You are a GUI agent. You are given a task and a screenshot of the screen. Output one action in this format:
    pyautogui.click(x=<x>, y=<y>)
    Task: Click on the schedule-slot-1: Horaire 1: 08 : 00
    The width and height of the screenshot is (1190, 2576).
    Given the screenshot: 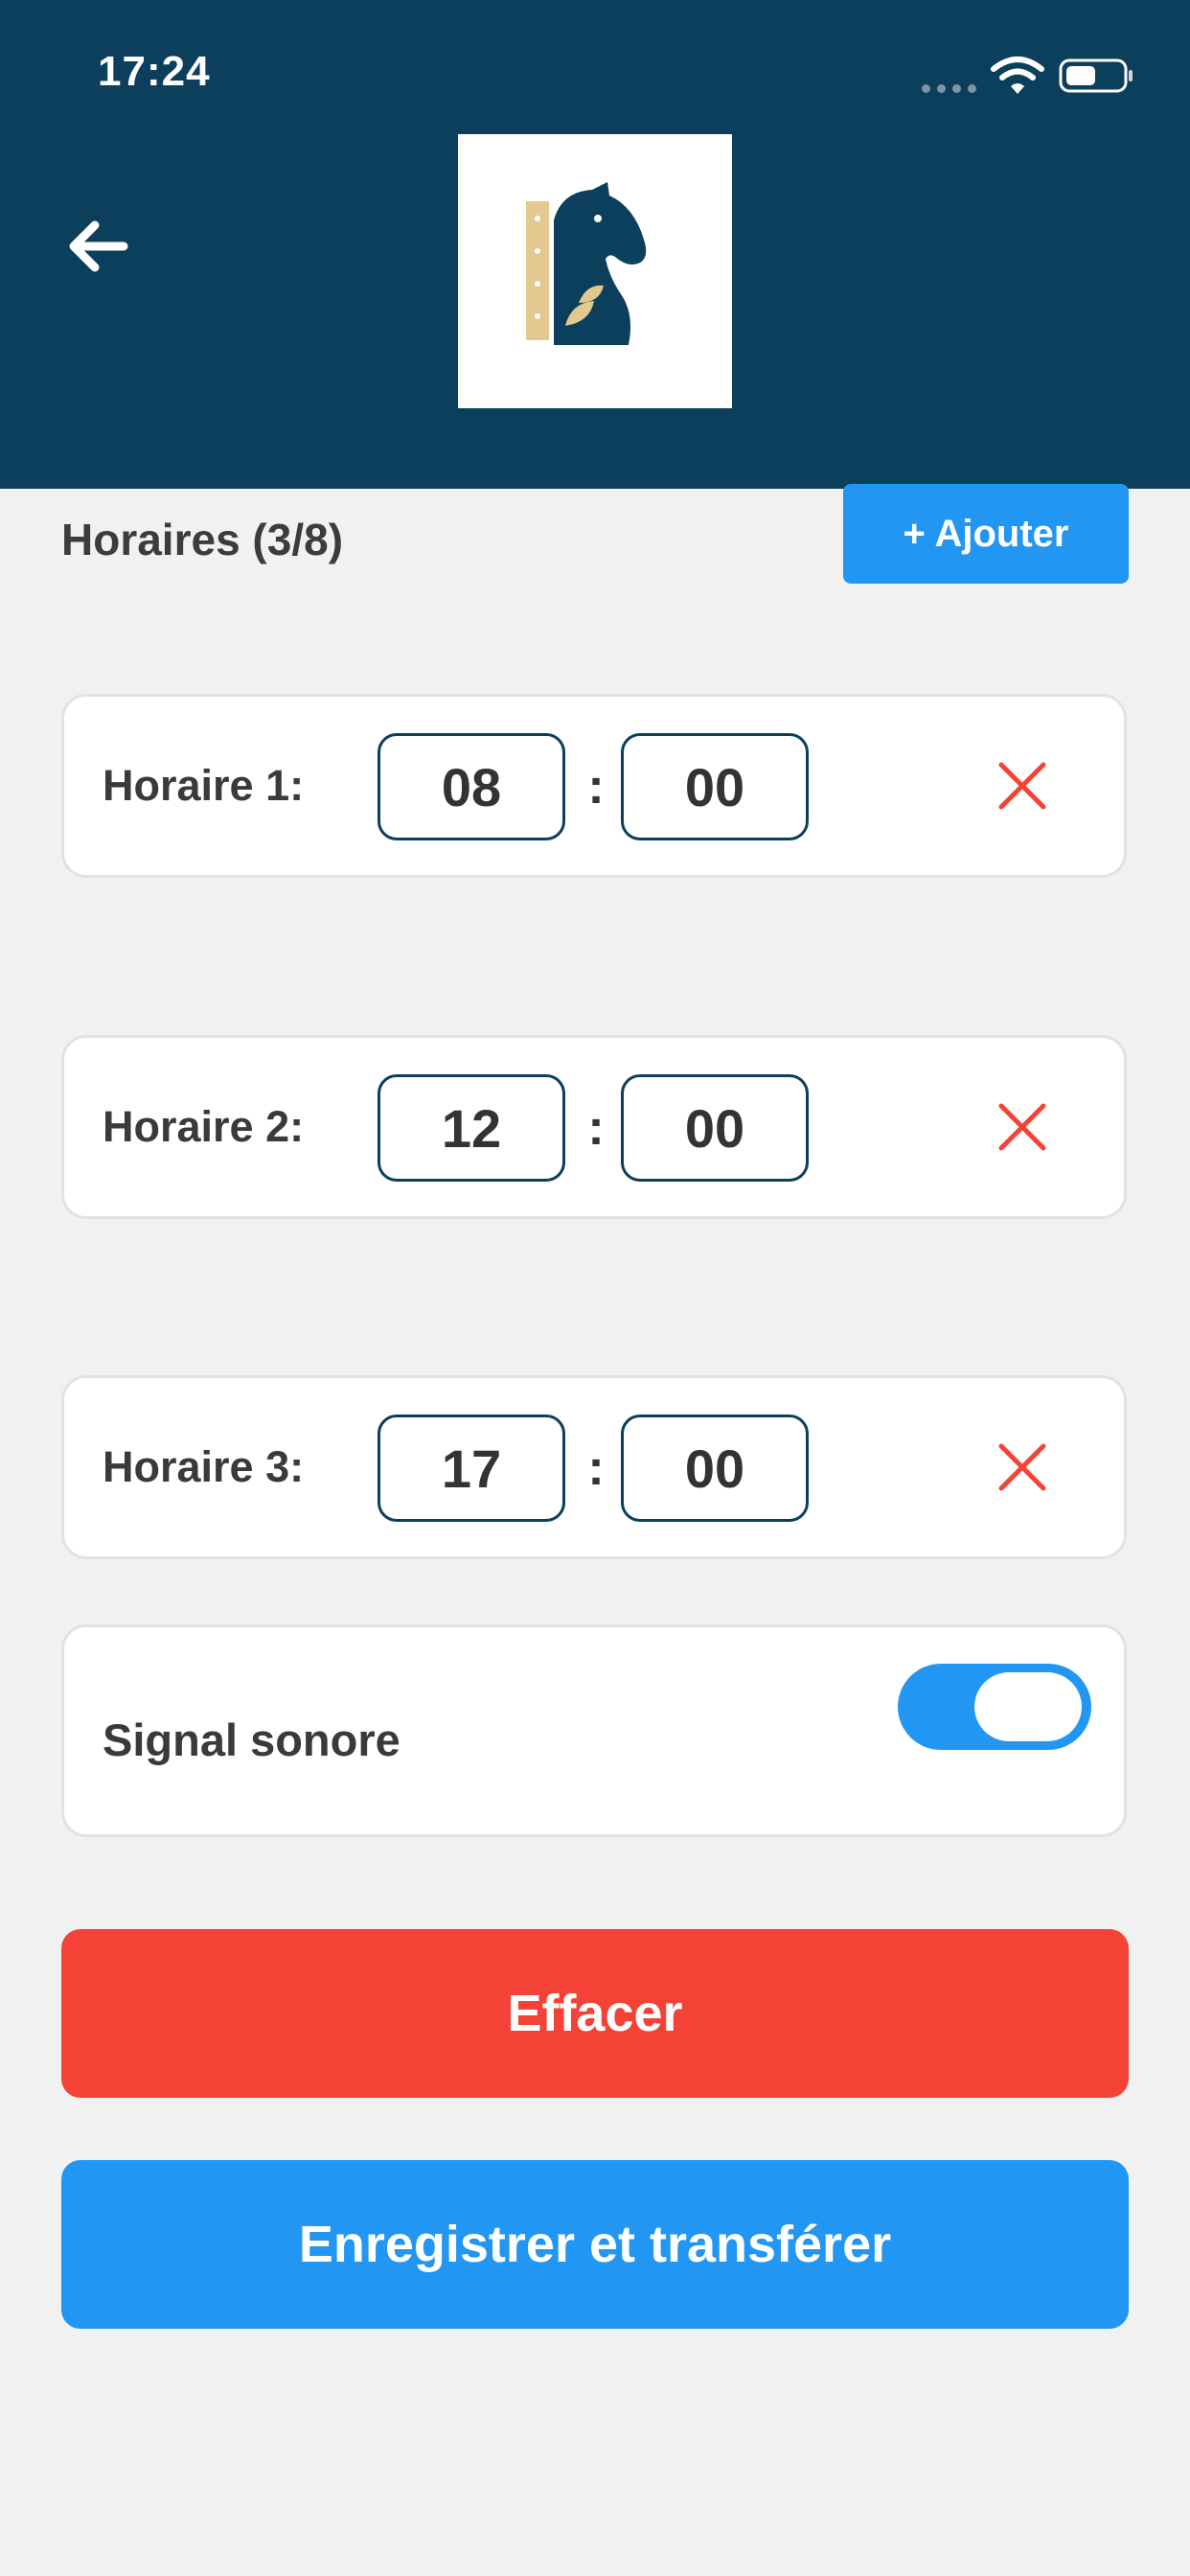 What is the action you would take?
    pyautogui.click(x=594, y=786)
    